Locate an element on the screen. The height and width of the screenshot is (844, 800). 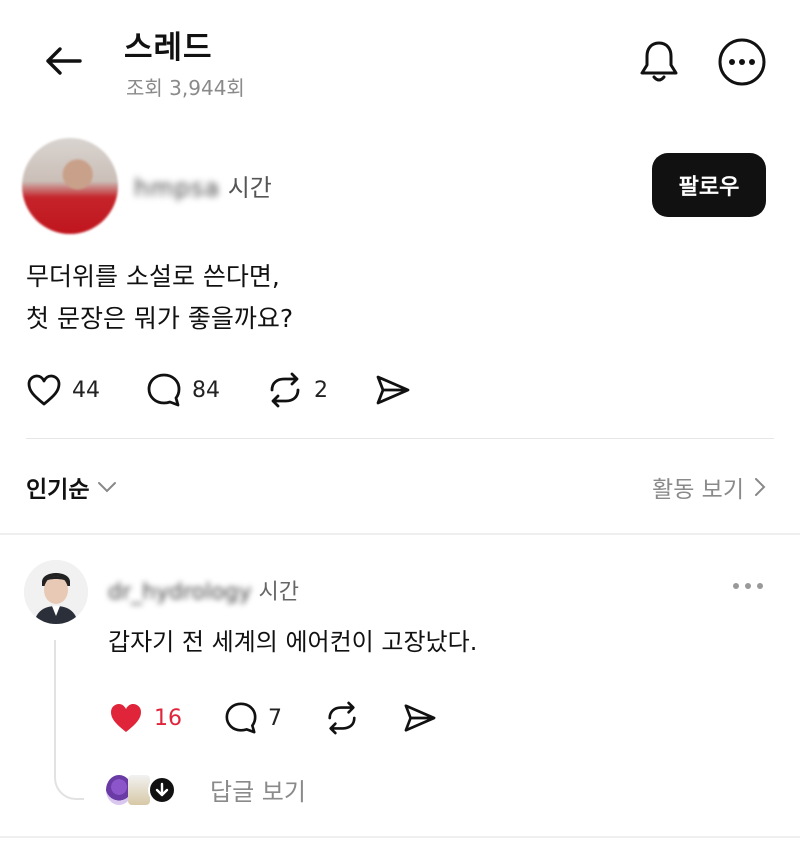
view-replies-label: 답글 보기 is located at coordinates (258, 792).